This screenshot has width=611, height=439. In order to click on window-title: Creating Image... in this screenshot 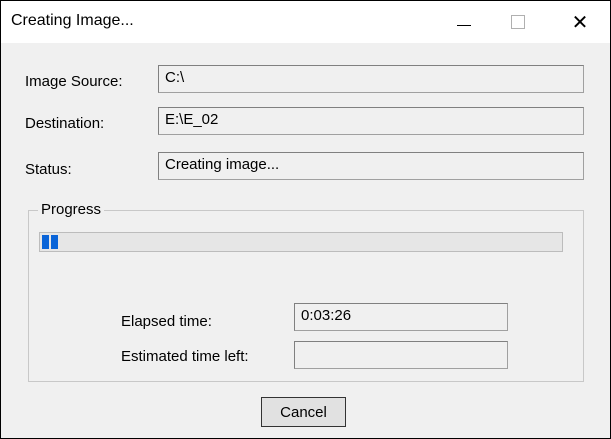, I will do `click(72, 20)`.